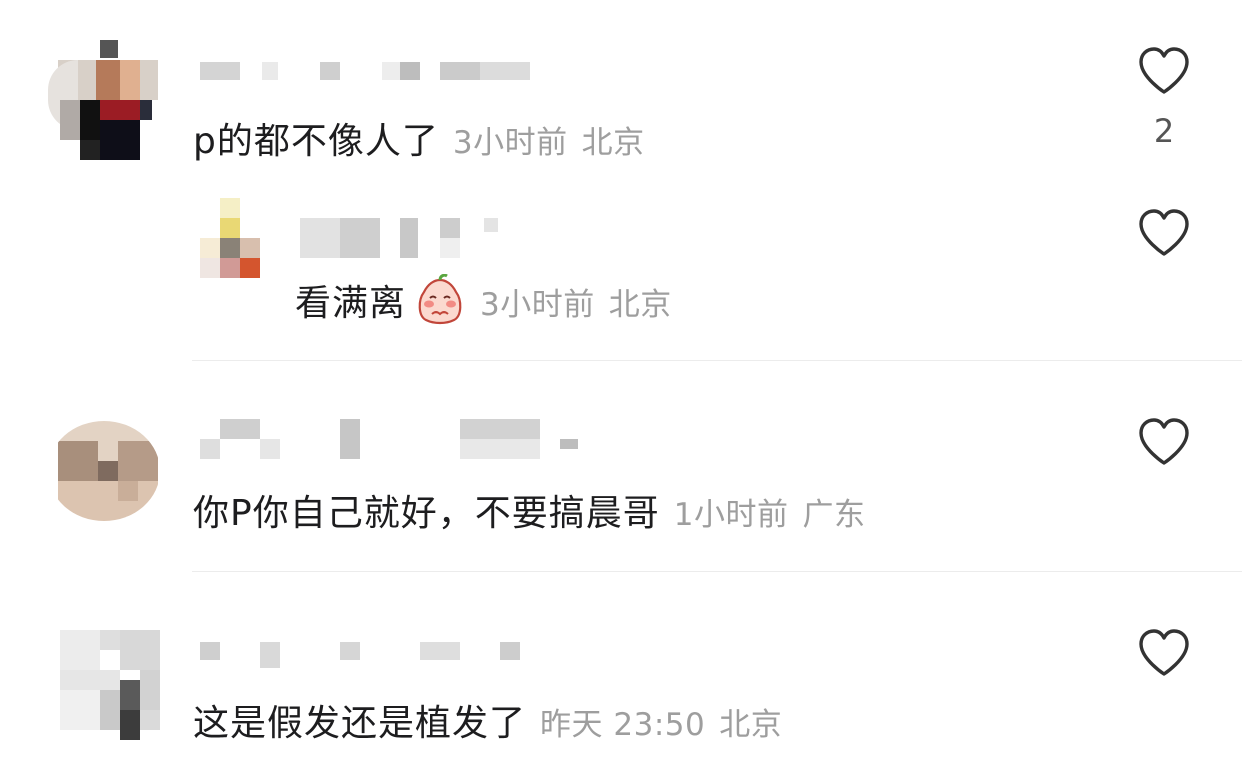 The width and height of the screenshot is (1242, 767). Describe the element at coordinates (230, 241) in the screenshot. I see `reply-user-avatar` at that location.